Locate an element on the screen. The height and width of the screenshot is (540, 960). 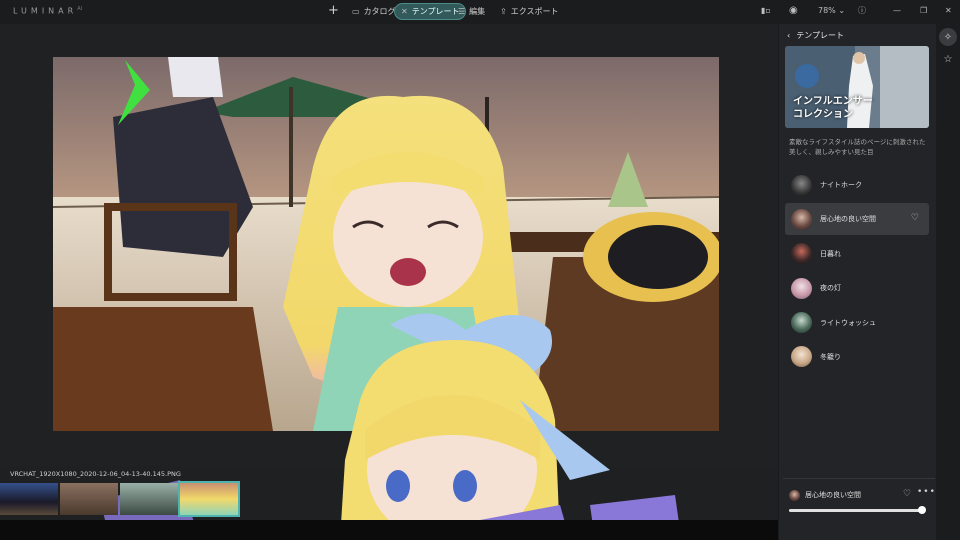
template-name: 冬籠り is located at coordinates (830, 356).